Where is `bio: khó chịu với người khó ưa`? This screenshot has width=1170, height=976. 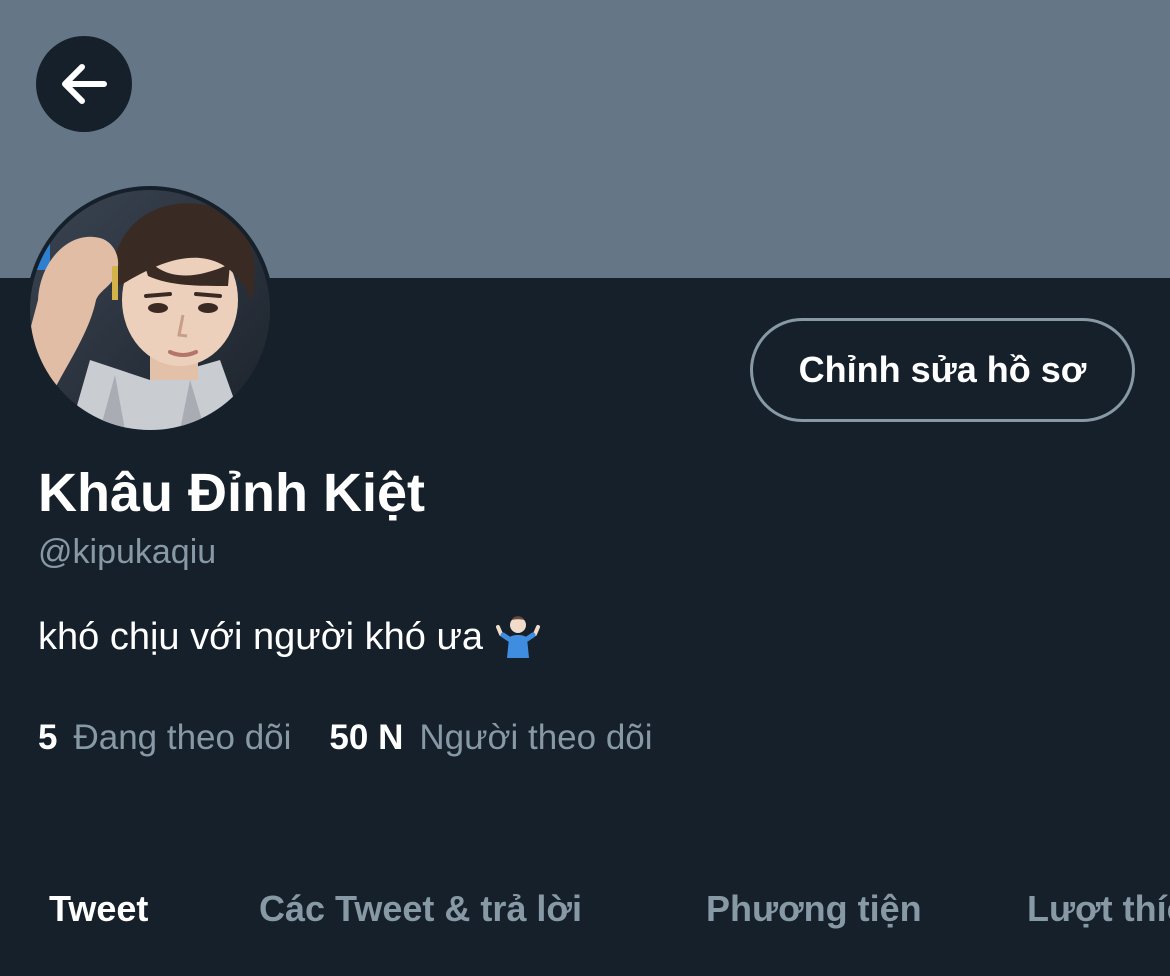
bio: khó chịu với người khó ưa is located at coordinates (289, 637).